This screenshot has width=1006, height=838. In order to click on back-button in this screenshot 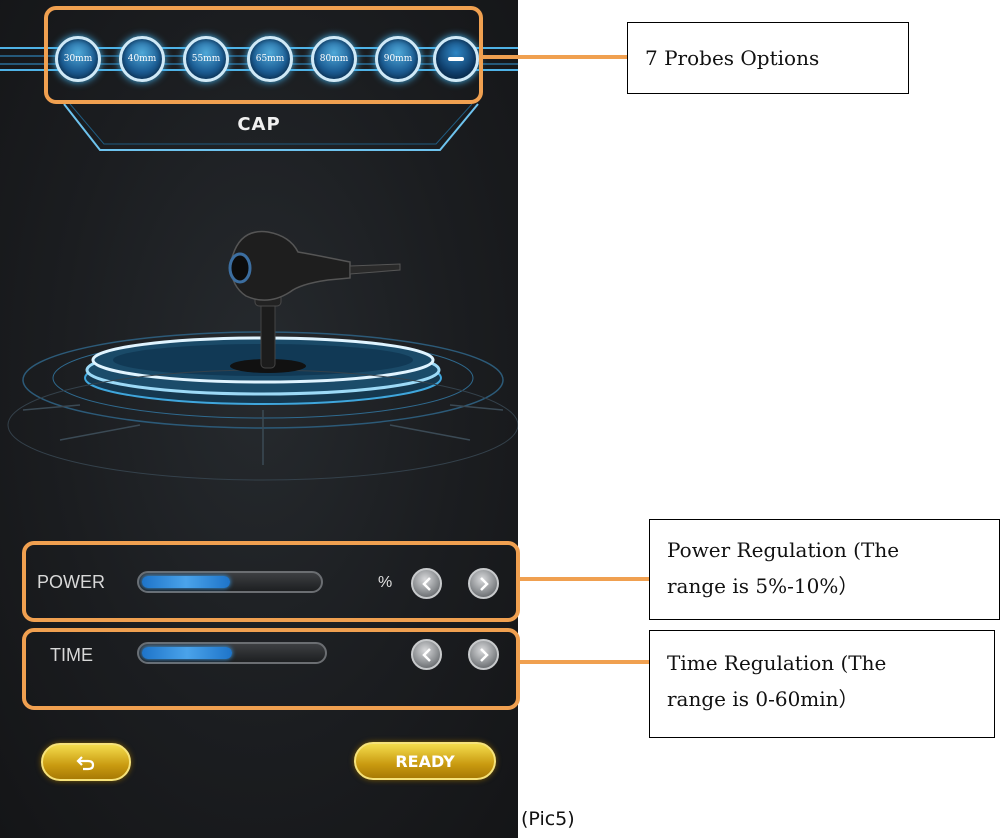, I will do `click(86, 762)`.